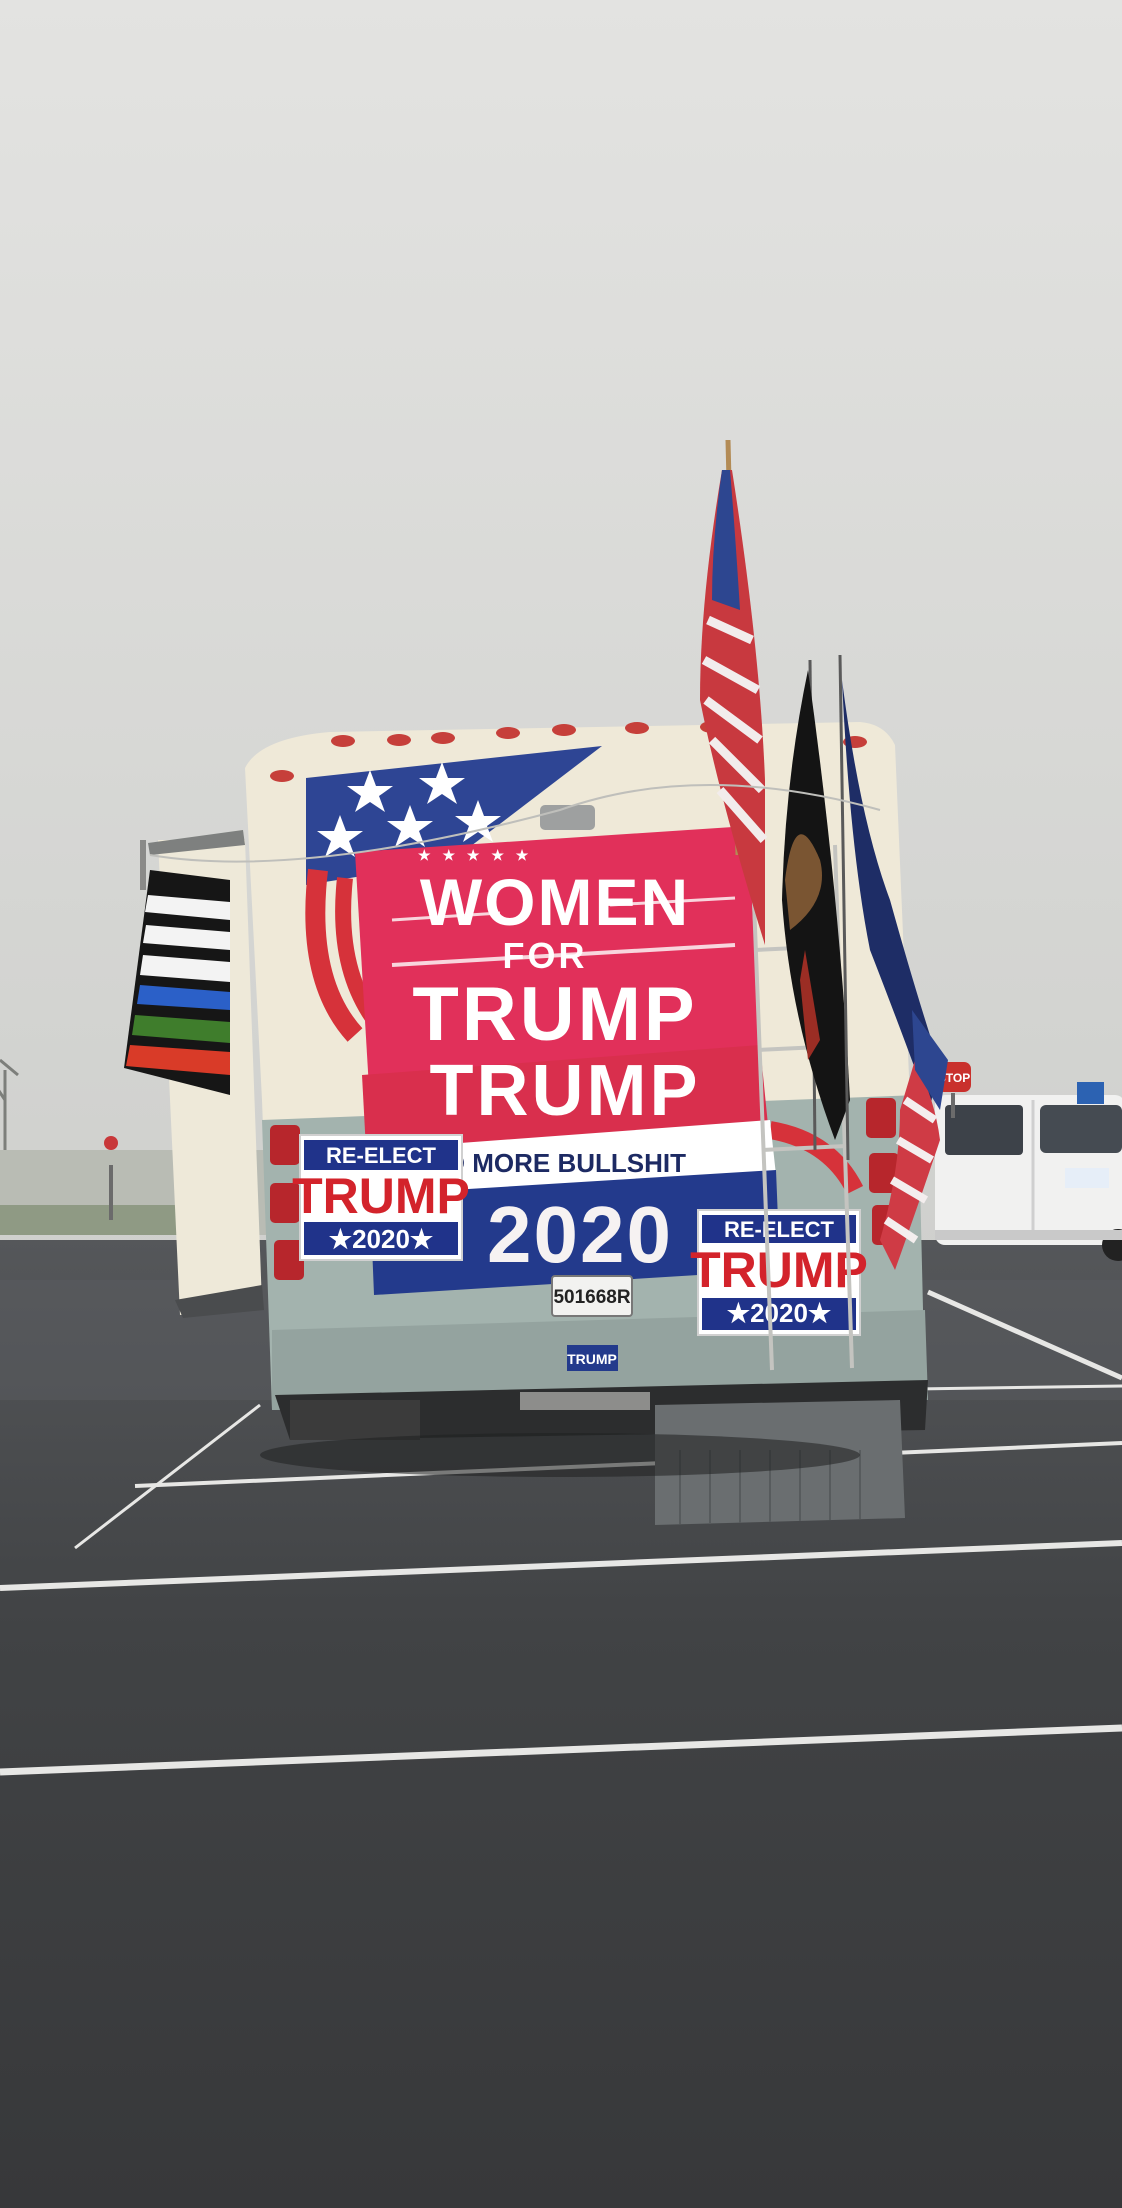 The width and height of the screenshot is (1122, 2208). I want to click on sign-left-bottom: ★2020★, so click(381, 1239).